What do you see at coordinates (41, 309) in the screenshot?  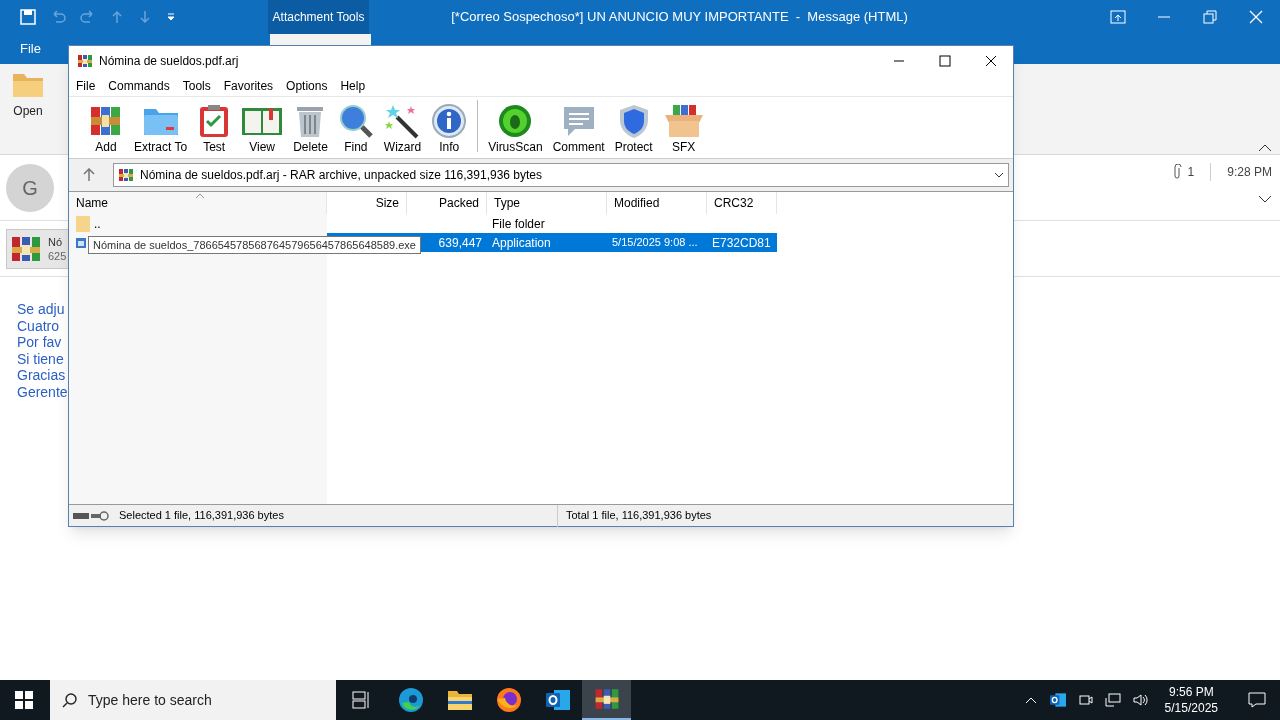 I see `body-text-line: Se adju` at bounding box center [41, 309].